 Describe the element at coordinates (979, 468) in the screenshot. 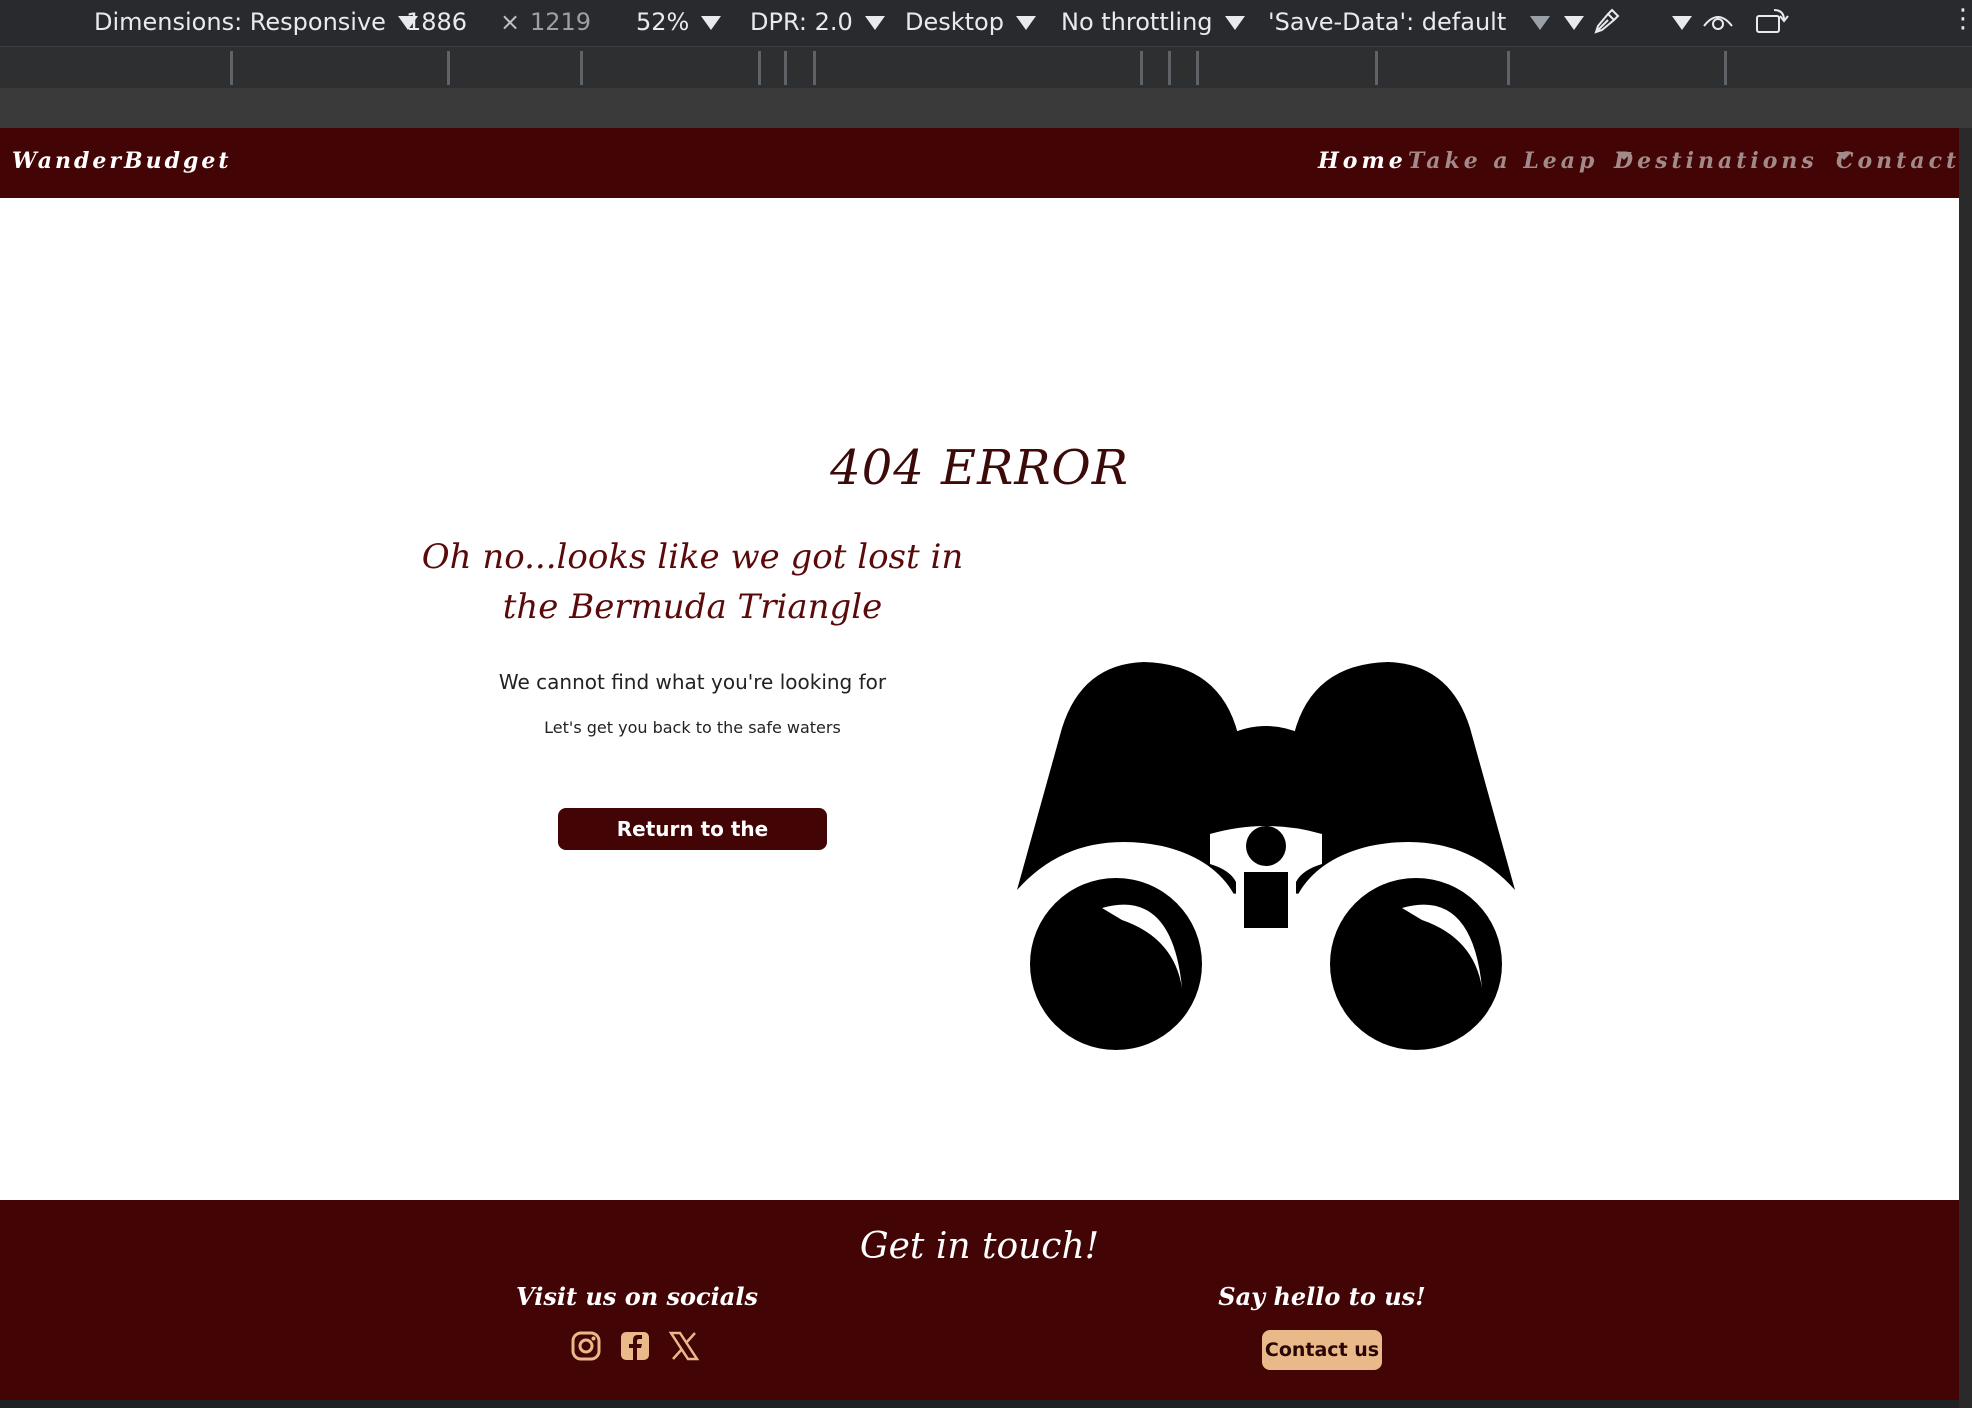

I see `page-title: 404 ERROR` at that location.